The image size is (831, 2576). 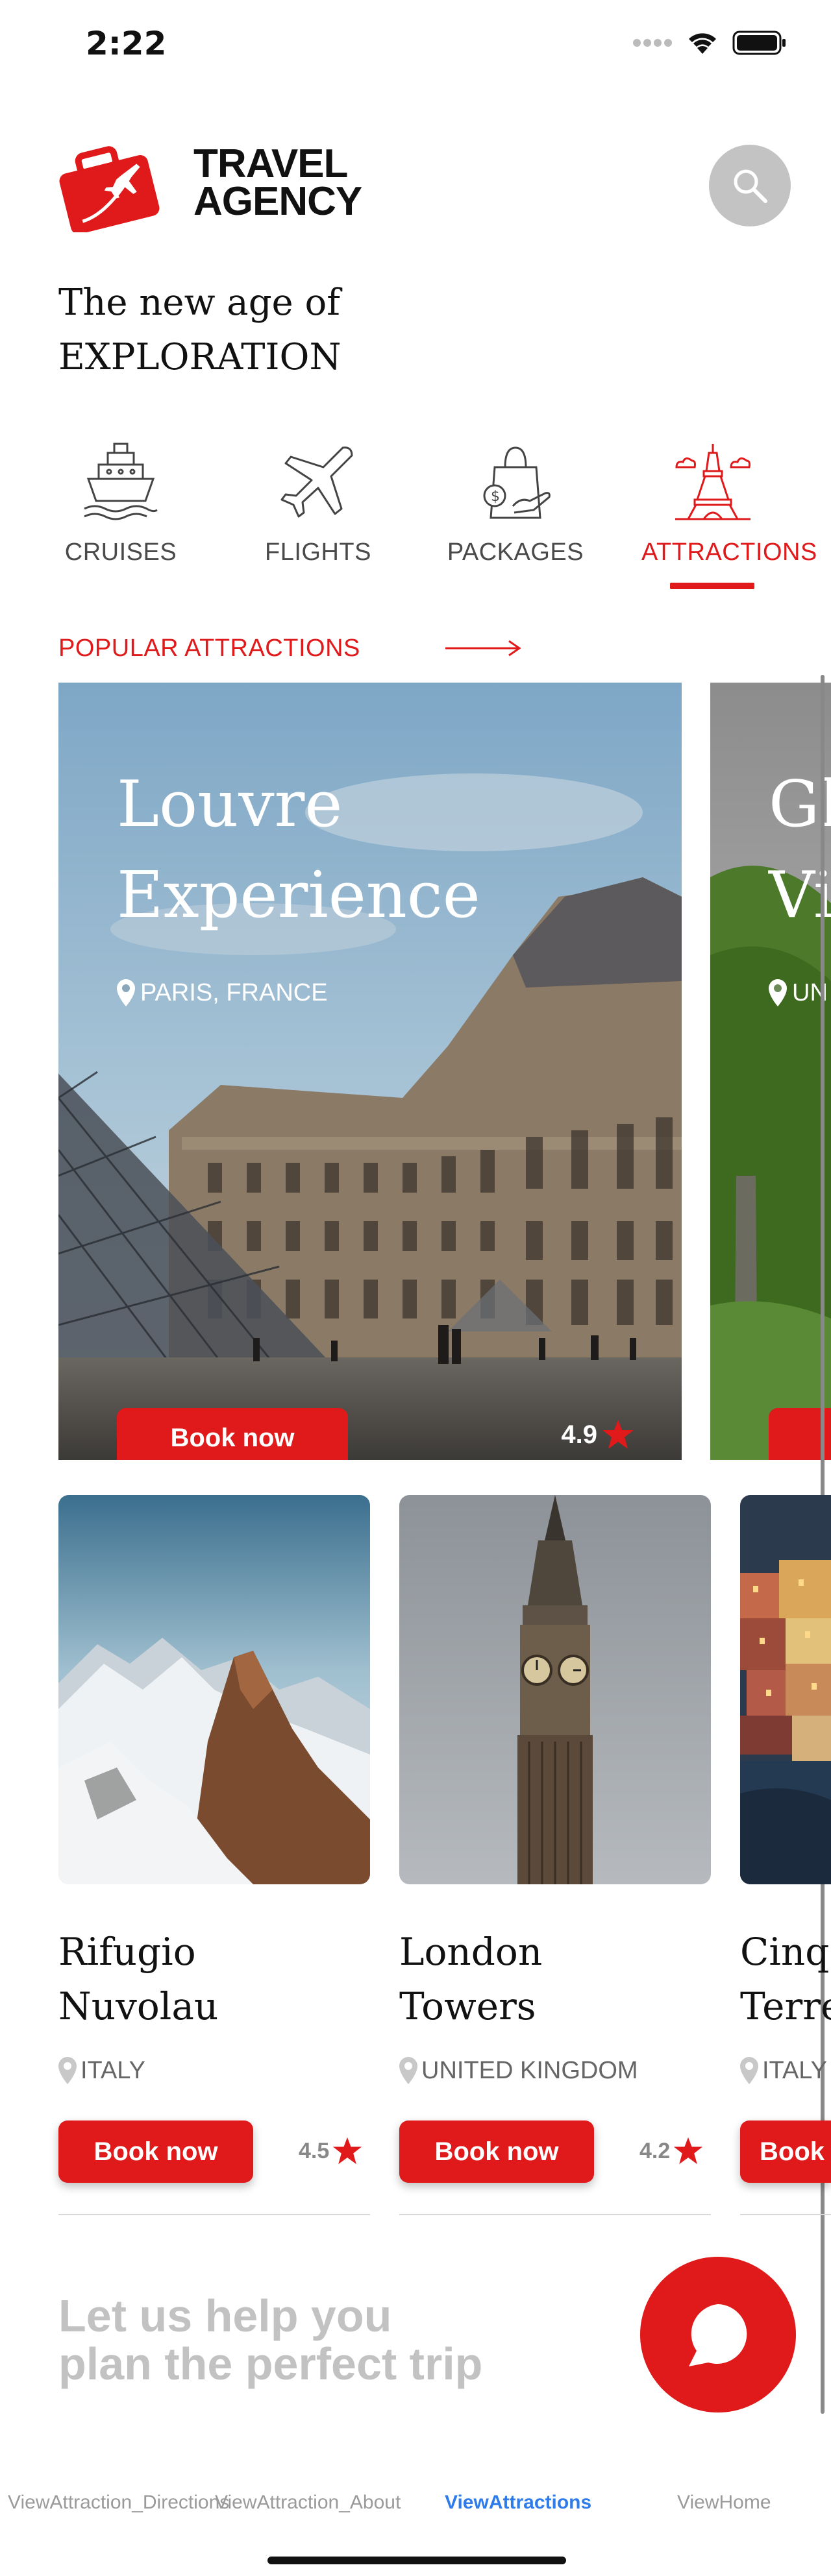 I want to click on cellular-signal-icon, so click(x=652, y=43).